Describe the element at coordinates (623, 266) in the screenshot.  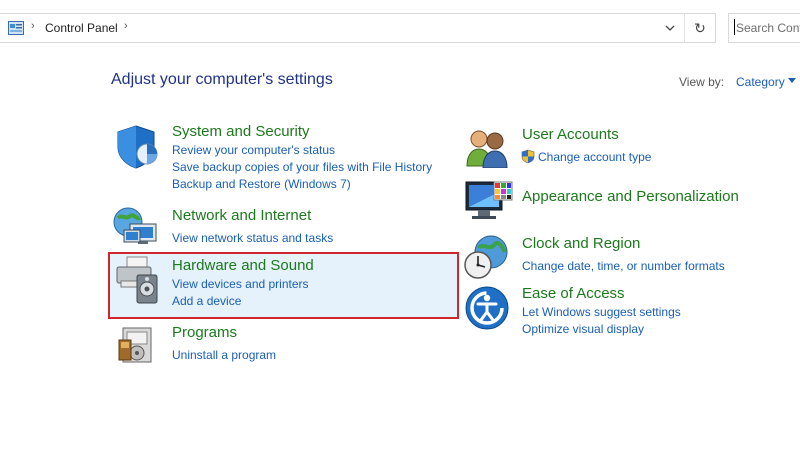
I see `date-time-formats-link: Change date, time, or number formats` at that location.